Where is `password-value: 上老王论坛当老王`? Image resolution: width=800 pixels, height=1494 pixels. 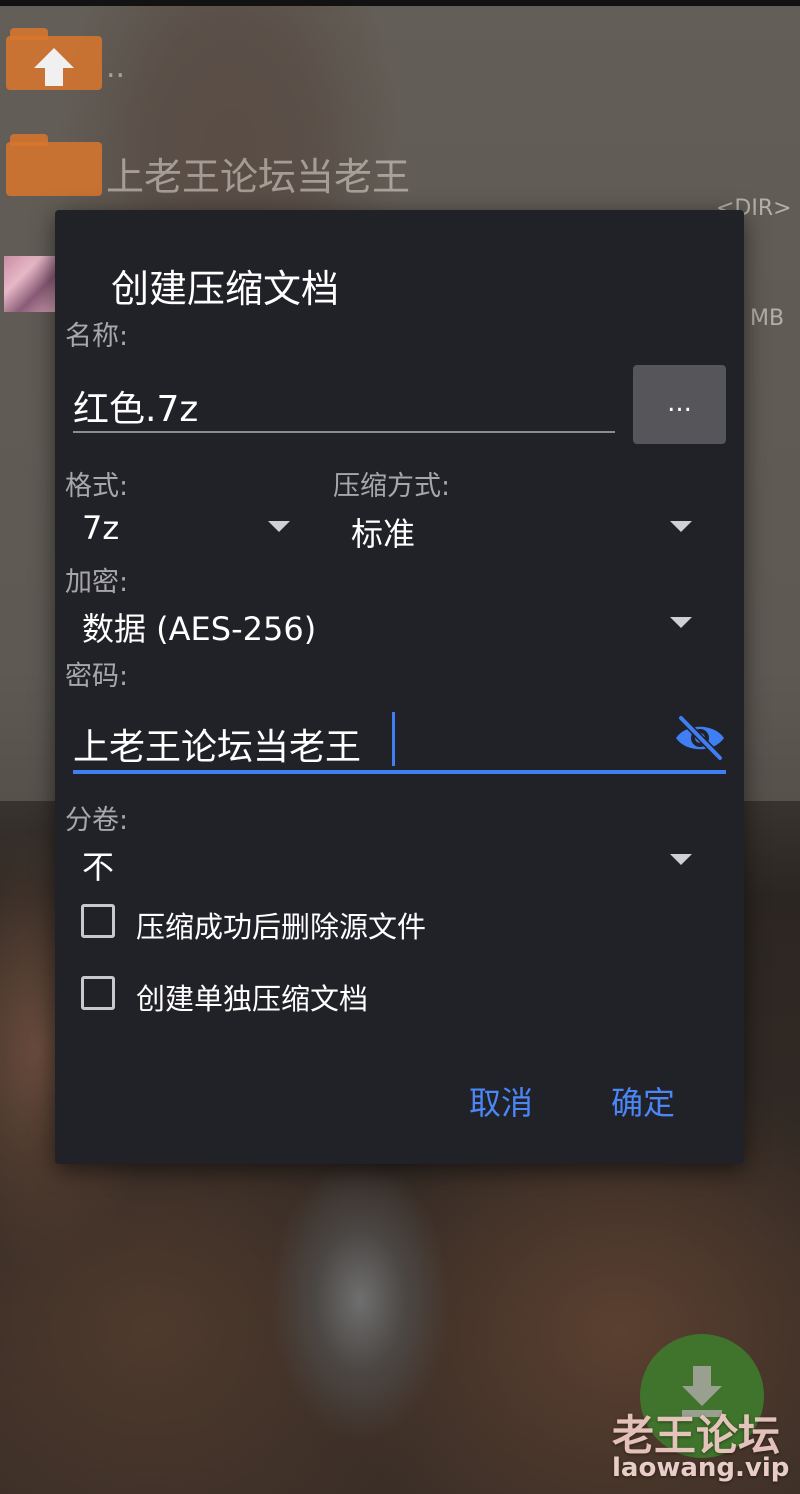
password-value: 上老王论坛当老王 is located at coordinates (217, 747).